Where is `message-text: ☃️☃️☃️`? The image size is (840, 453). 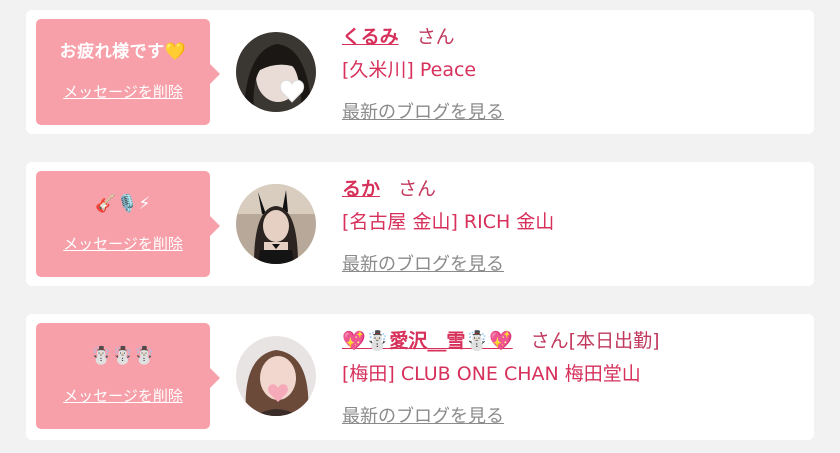 message-text: ☃️☃️☃️ is located at coordinates (123, 356).